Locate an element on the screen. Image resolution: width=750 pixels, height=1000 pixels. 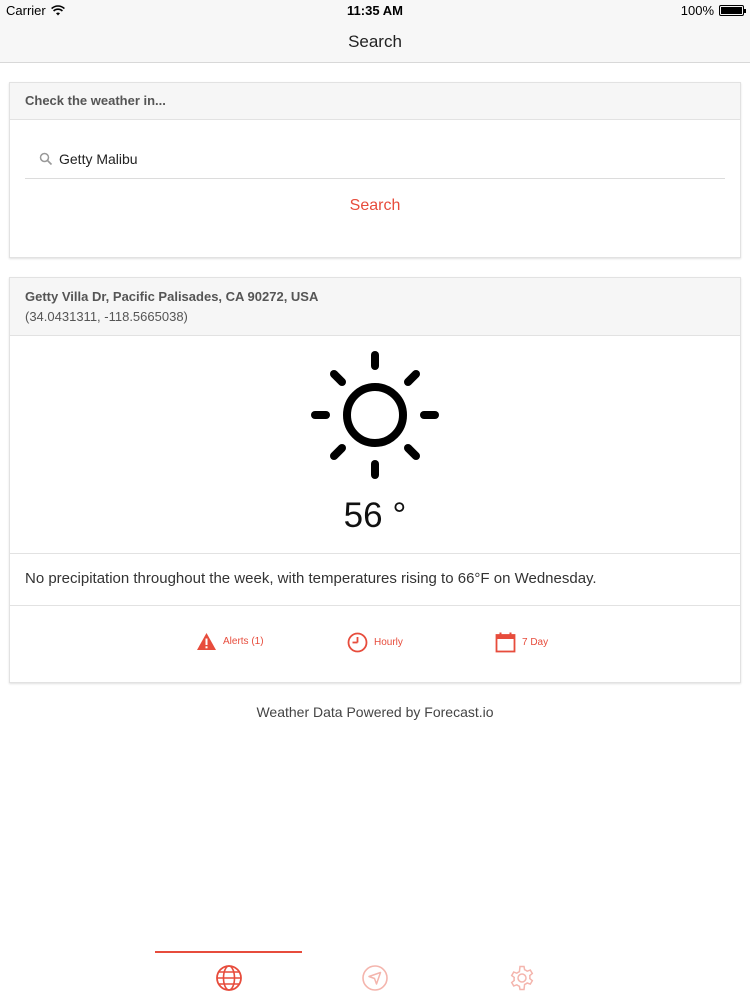
nav-bar: Search is located at coordinates (375, 42).